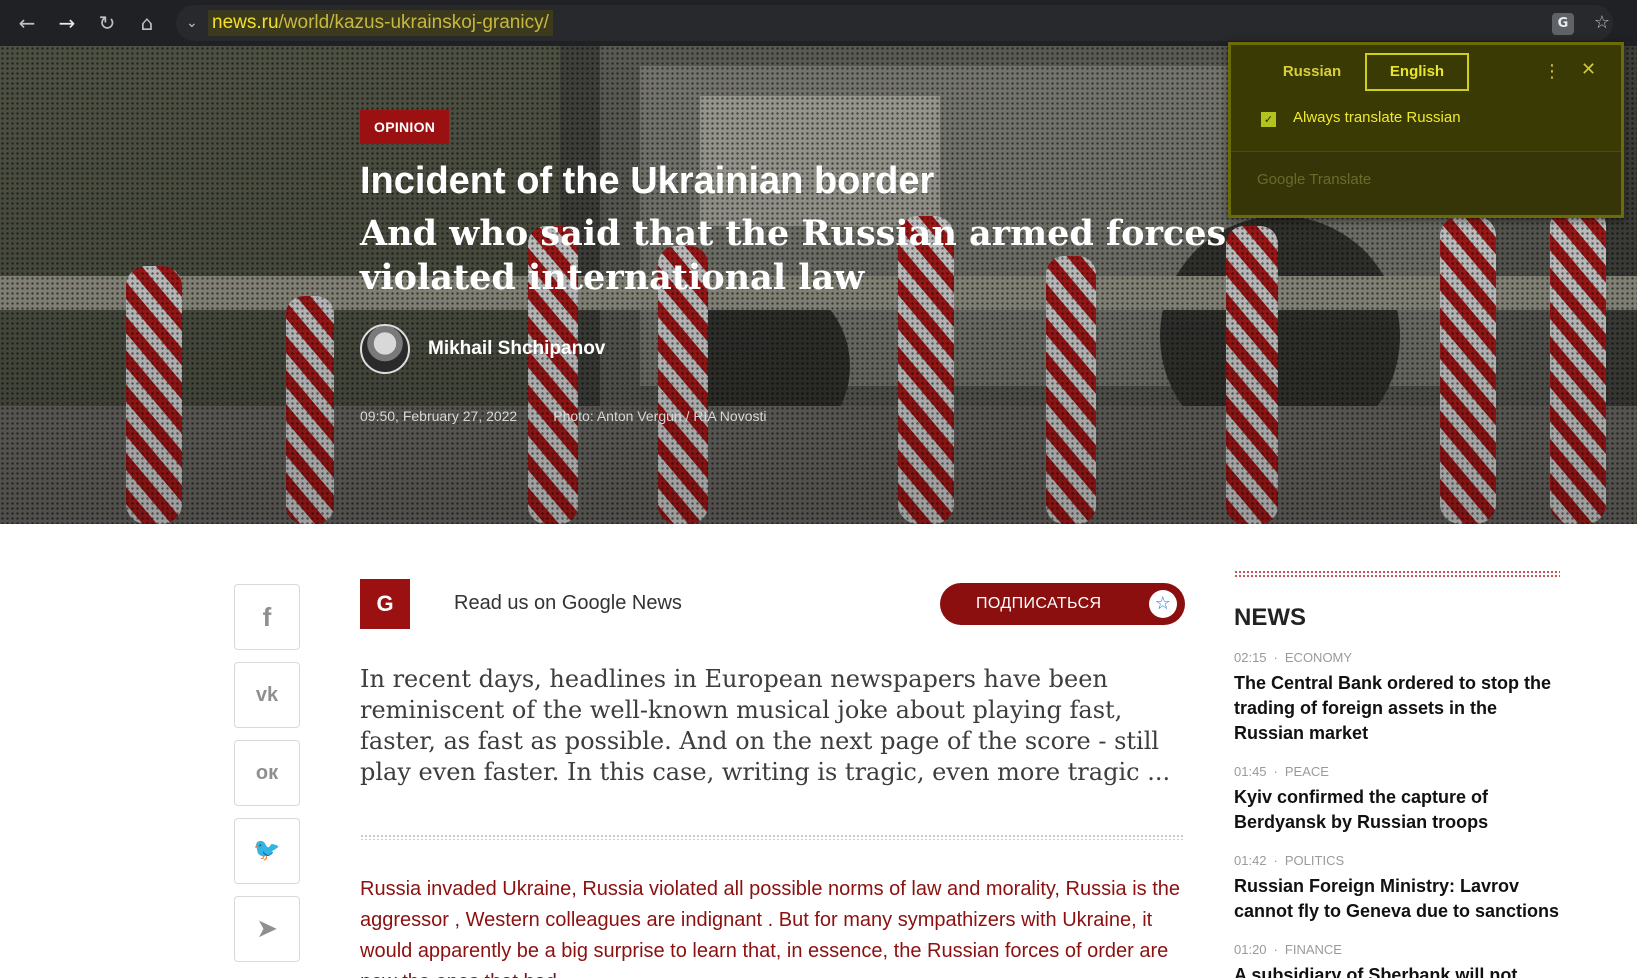 The image size is (1637, 978). Describe the element at coordinates (1563, 24) in the screenshot. I see `translate-icon: G` at that location.